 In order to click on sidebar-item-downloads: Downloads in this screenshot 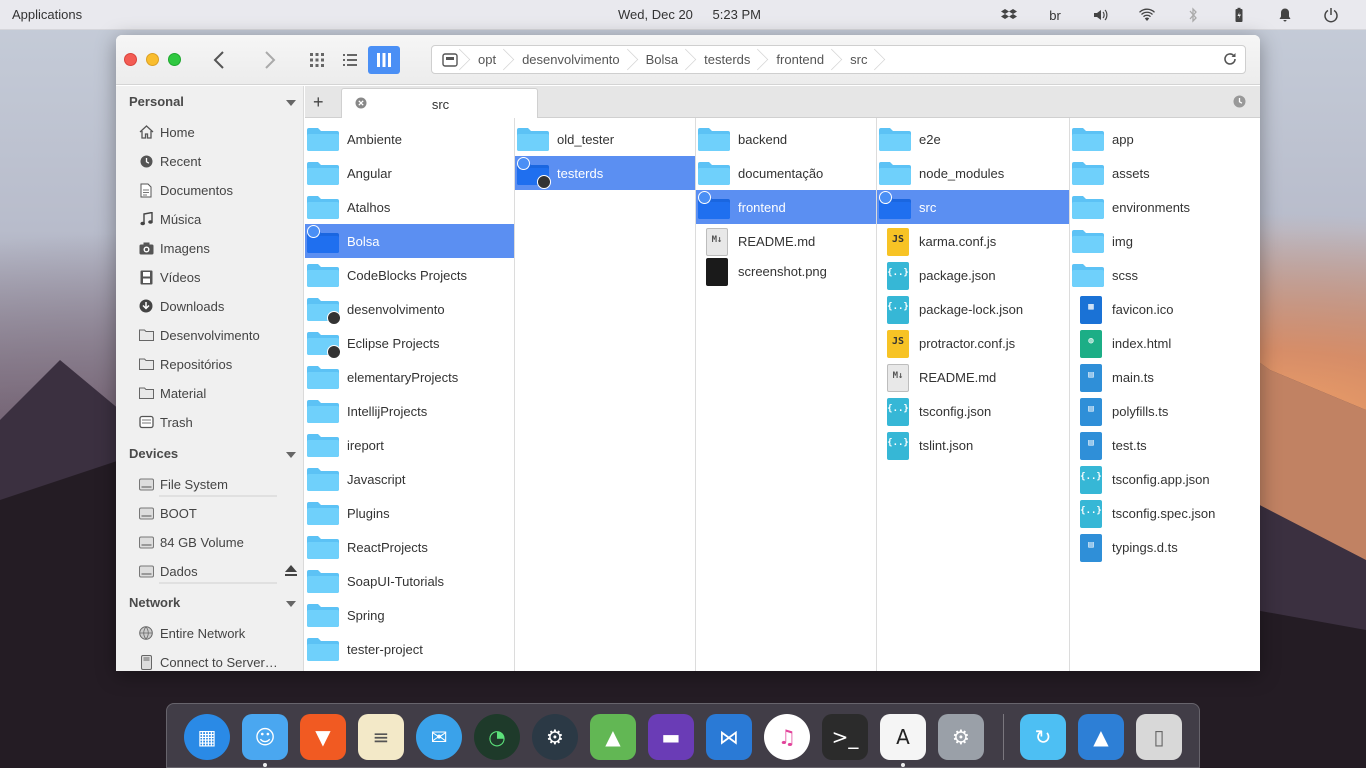, I will do `click(218, 306)`.